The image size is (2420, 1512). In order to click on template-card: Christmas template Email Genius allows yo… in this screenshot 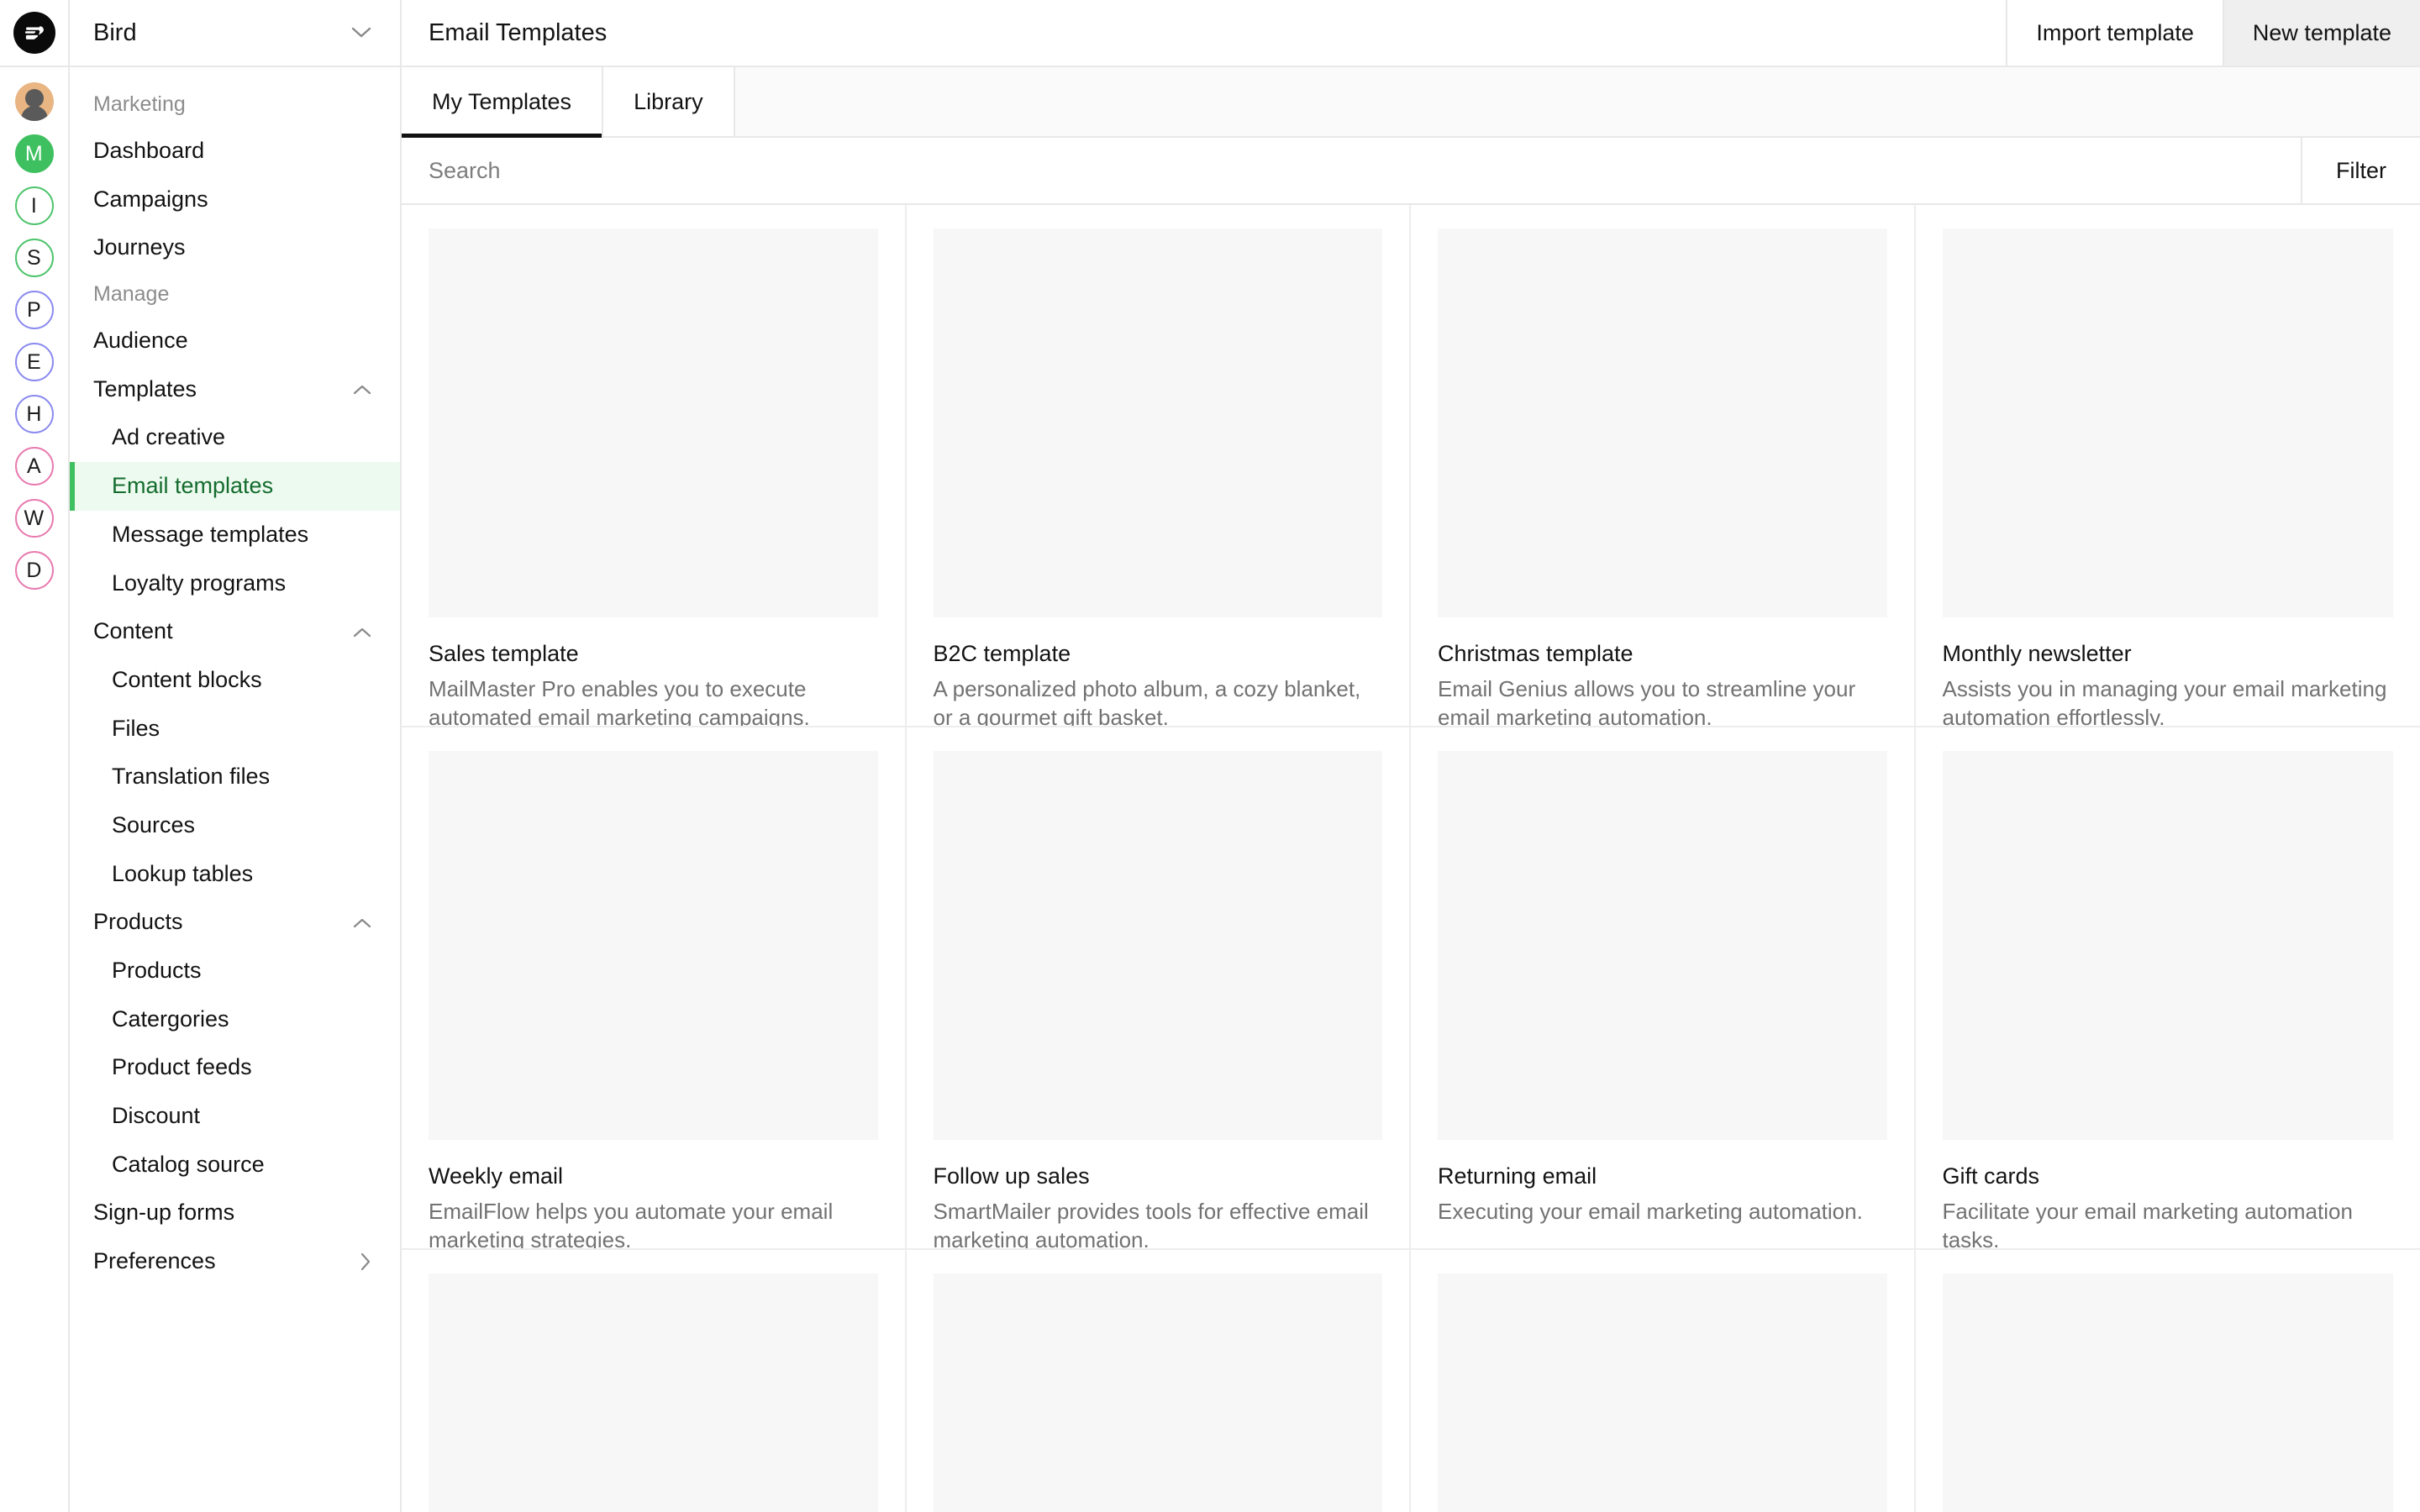, I will do `click(1663, 466)`.